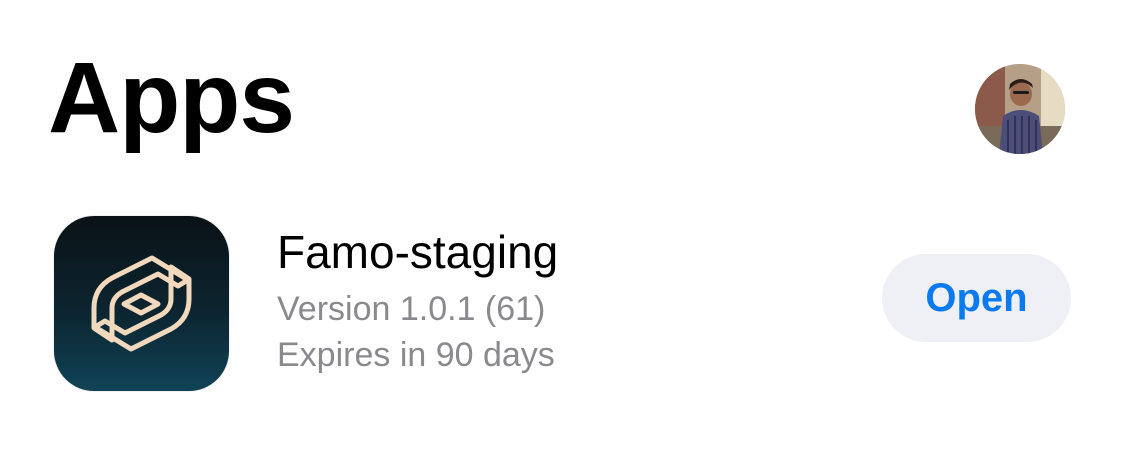  I want to click on account-avatar, so click(1020, 109).